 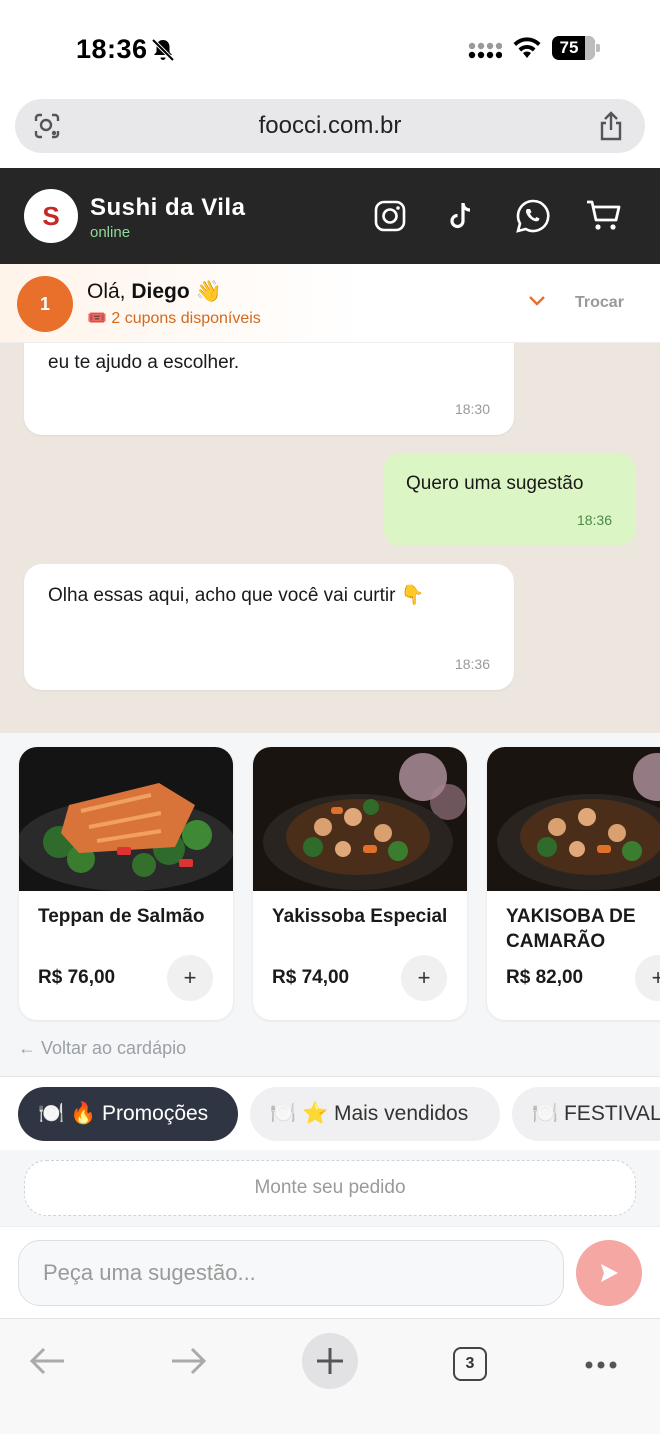 I want to click on share-icon, so click(x=611, y=126).